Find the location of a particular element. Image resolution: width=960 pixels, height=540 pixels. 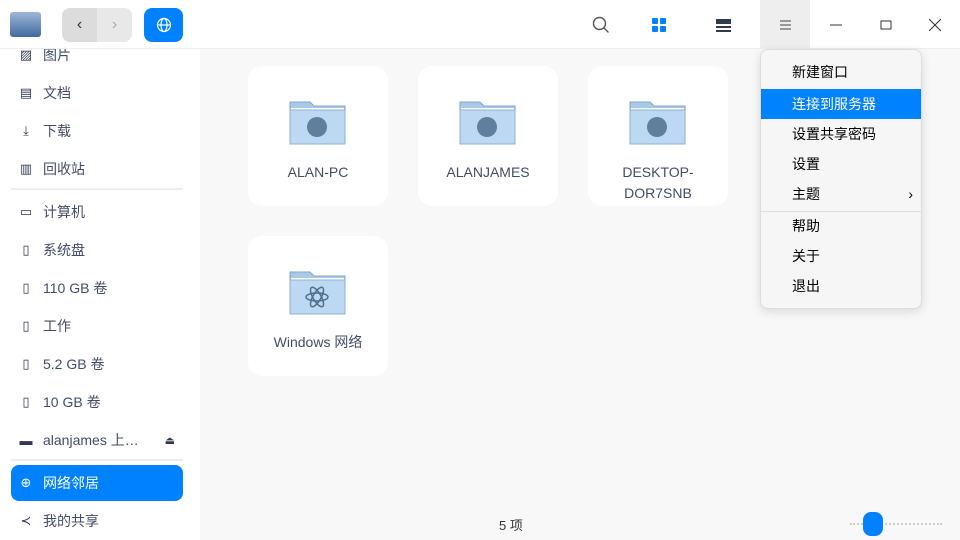

menu-item-help: 帮助 is located at coordinates (841, 226).